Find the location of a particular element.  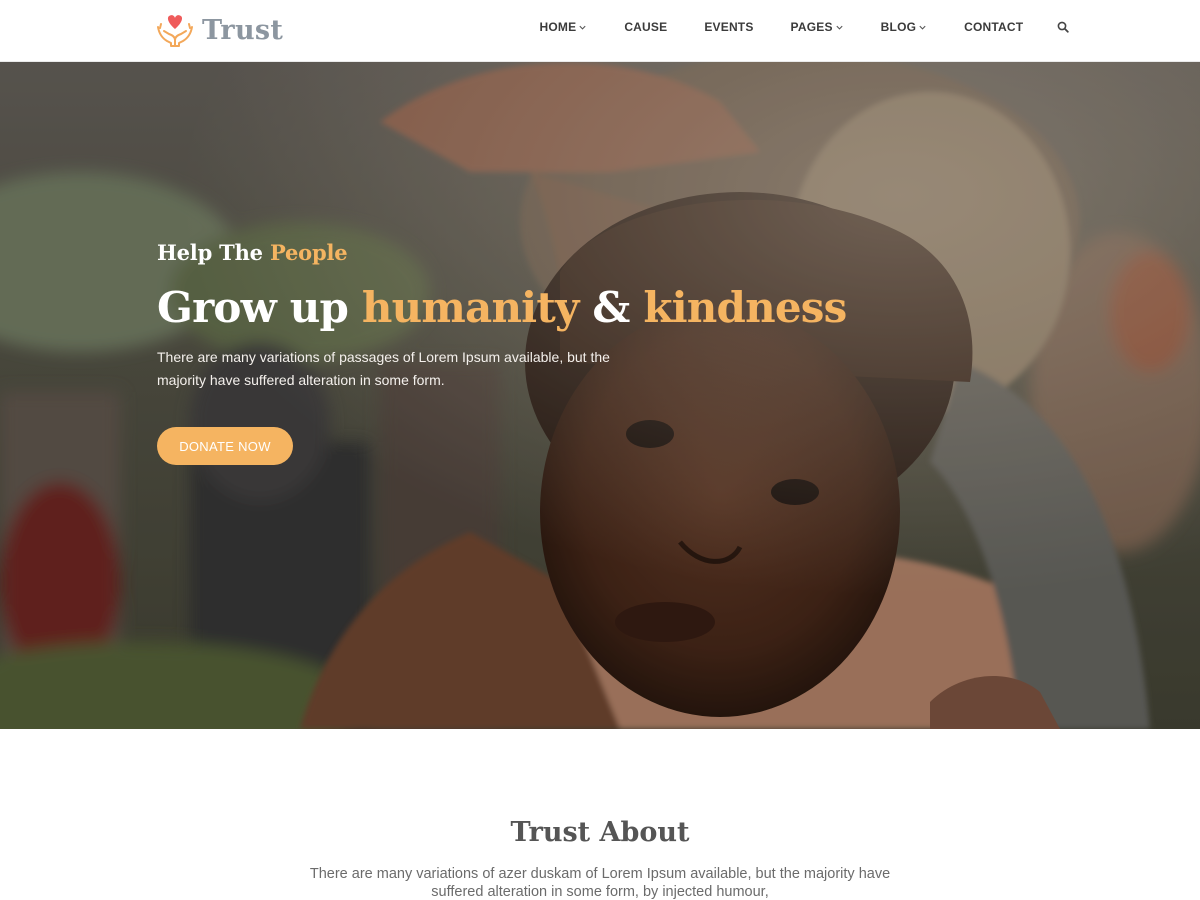

logo-text: Trust is located at coordinates (243, 30).